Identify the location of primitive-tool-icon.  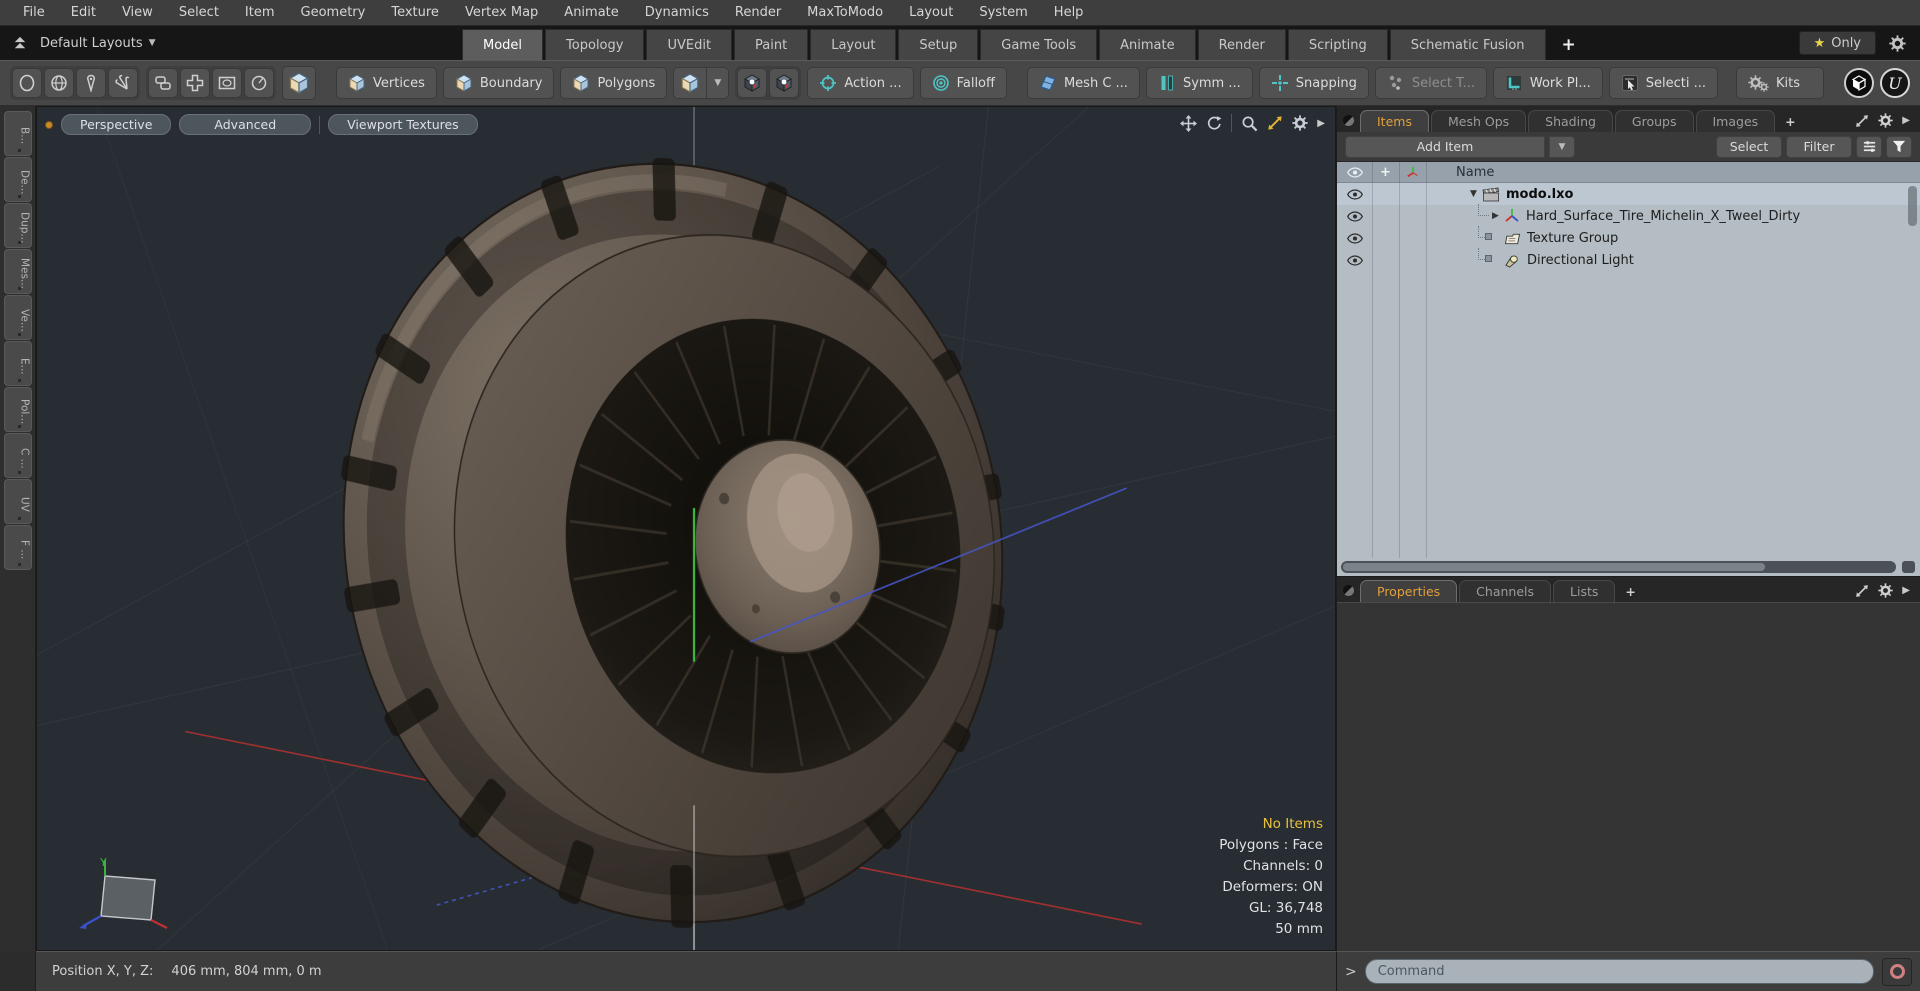
(227, 83).